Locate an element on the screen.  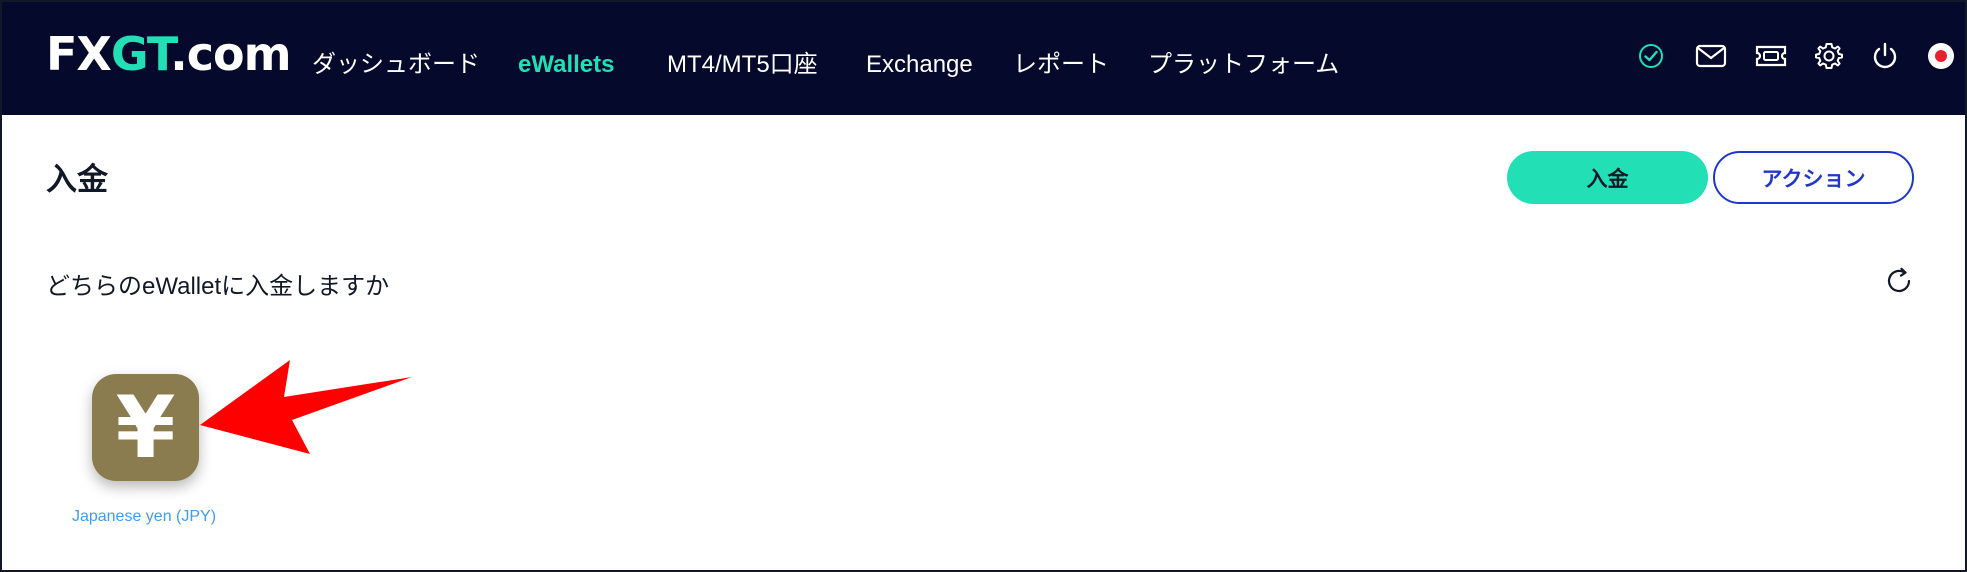
nav-platforms: プラットフォーム is located at coordinates (1243, 65).